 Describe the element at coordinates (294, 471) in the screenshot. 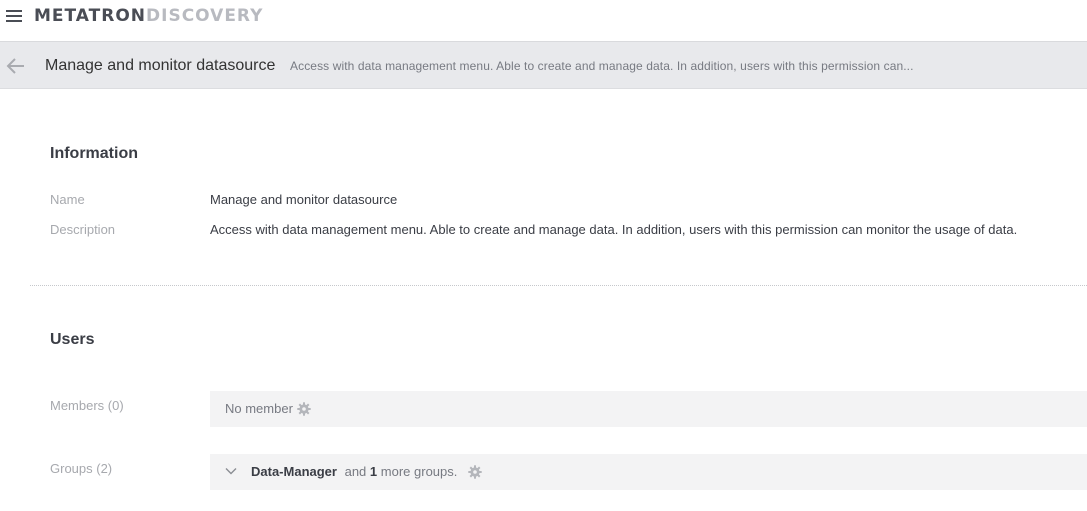

I see `group-name-link: Data-Manager` at that location.